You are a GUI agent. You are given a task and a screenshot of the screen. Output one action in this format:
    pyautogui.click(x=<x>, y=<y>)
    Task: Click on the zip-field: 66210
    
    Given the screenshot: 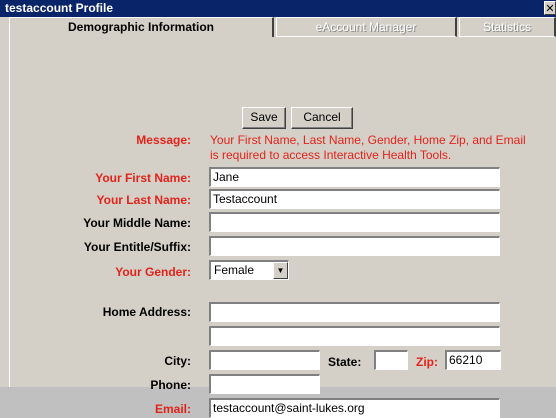 What is the action you would take?
    pyautogui.click(x=473, y=360)
    